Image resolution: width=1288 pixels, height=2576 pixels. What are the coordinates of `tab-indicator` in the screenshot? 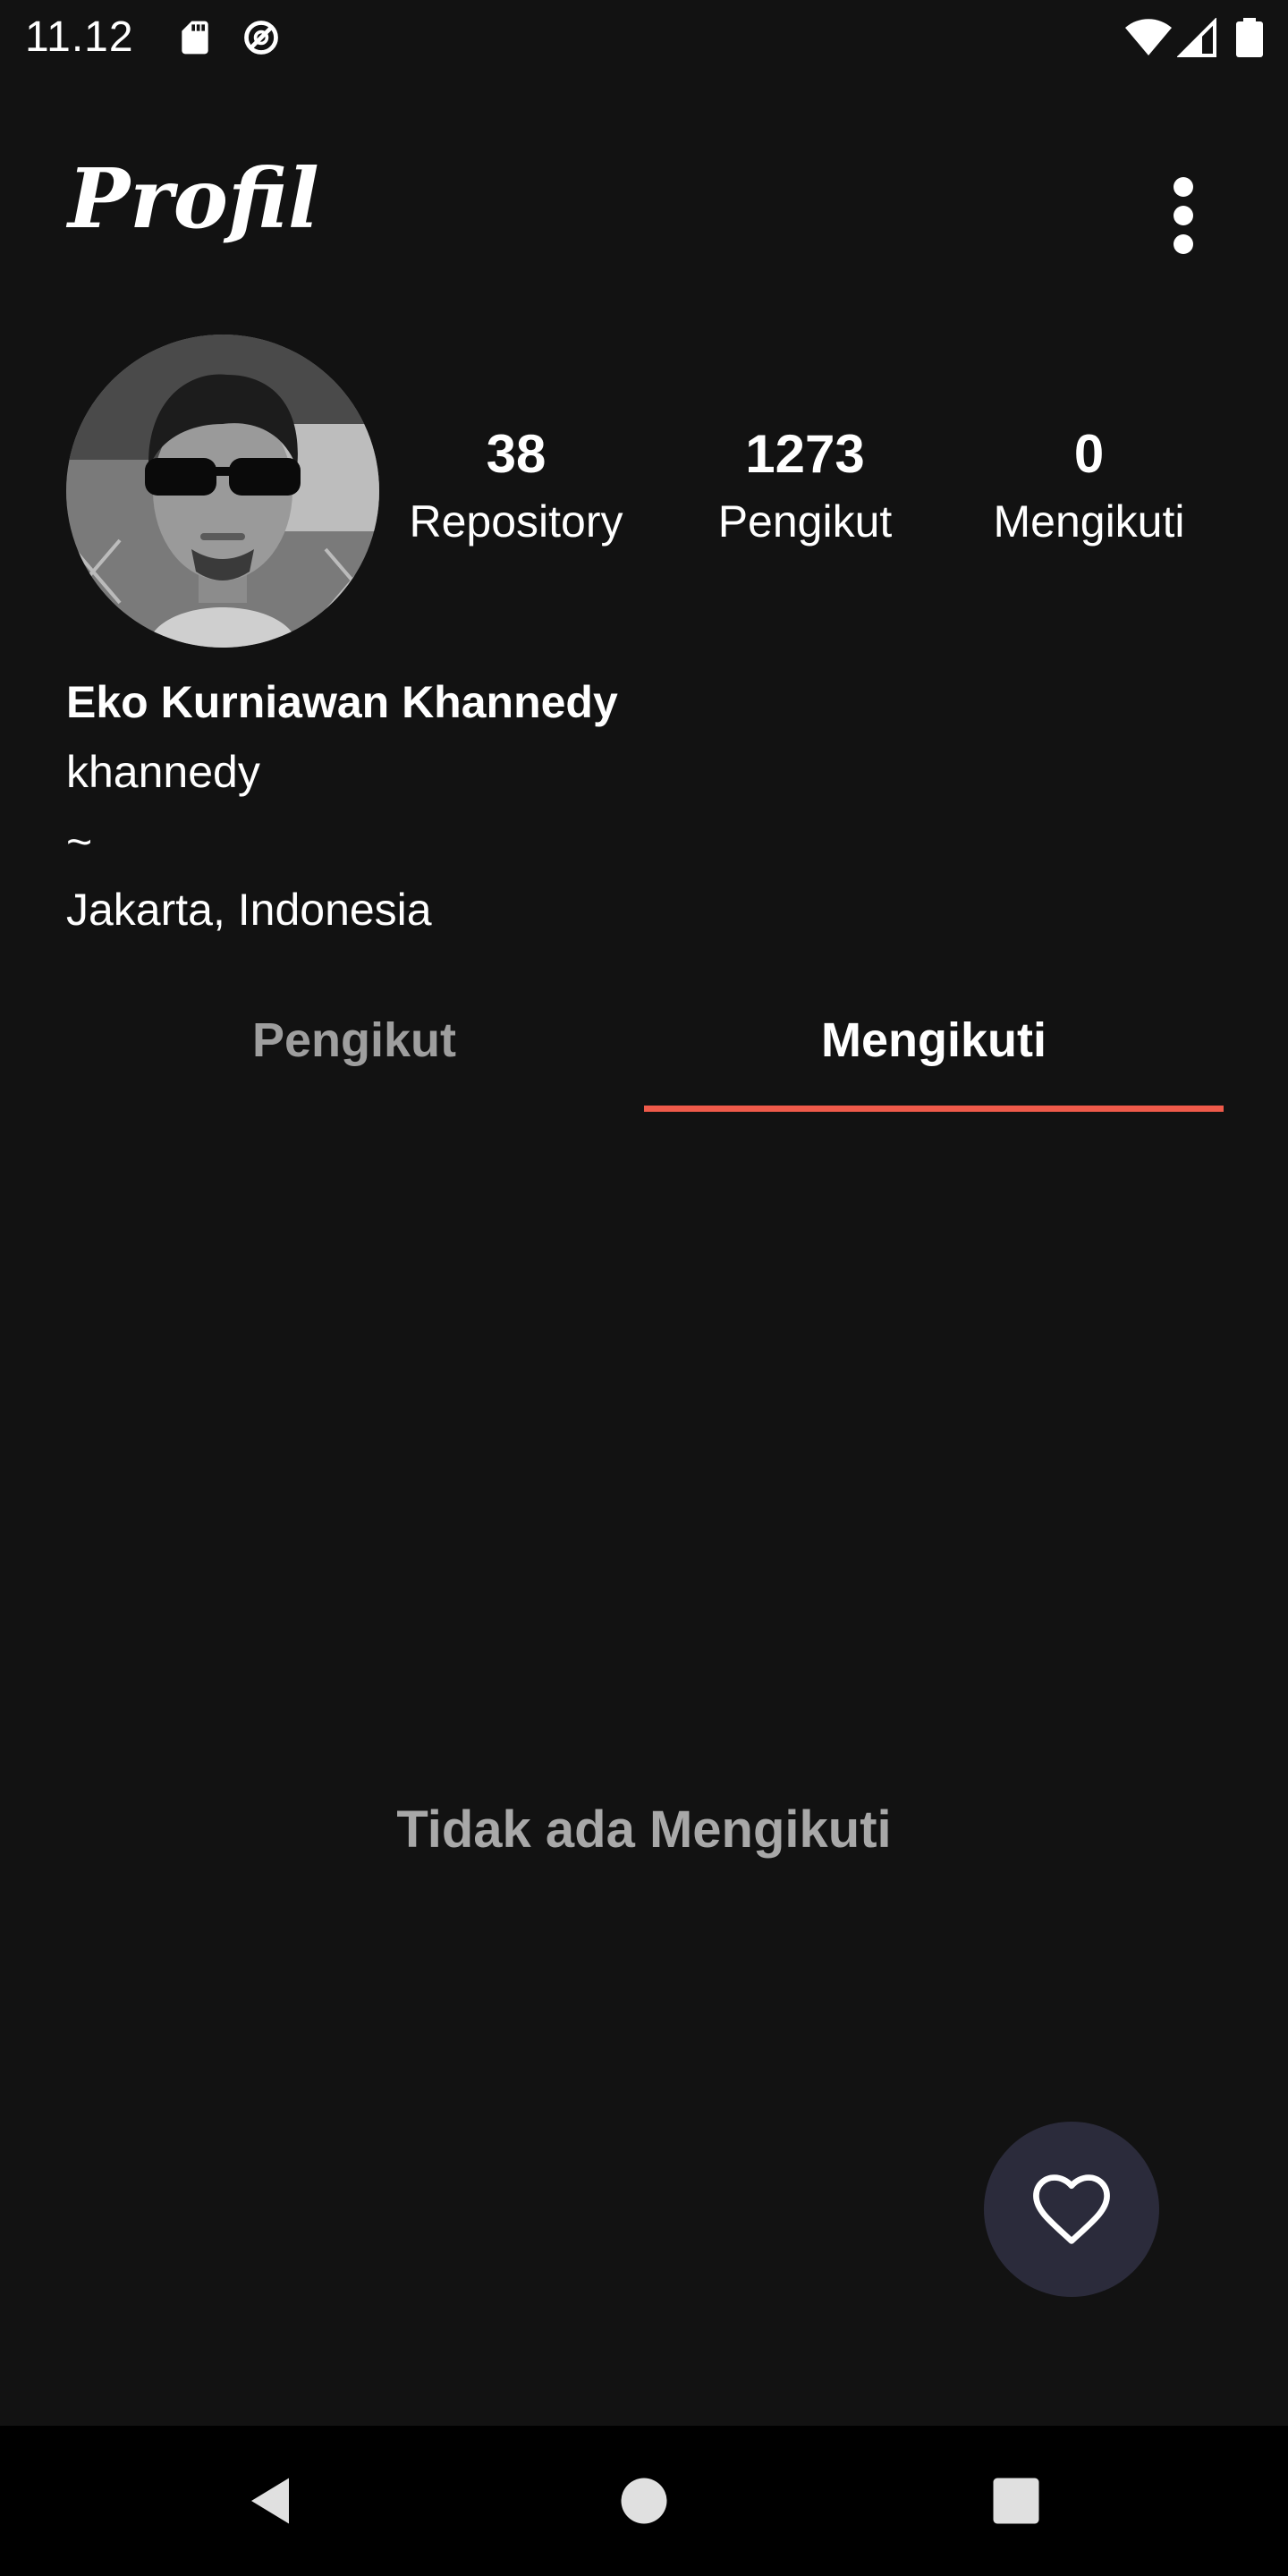 It's located at (934, 1109).